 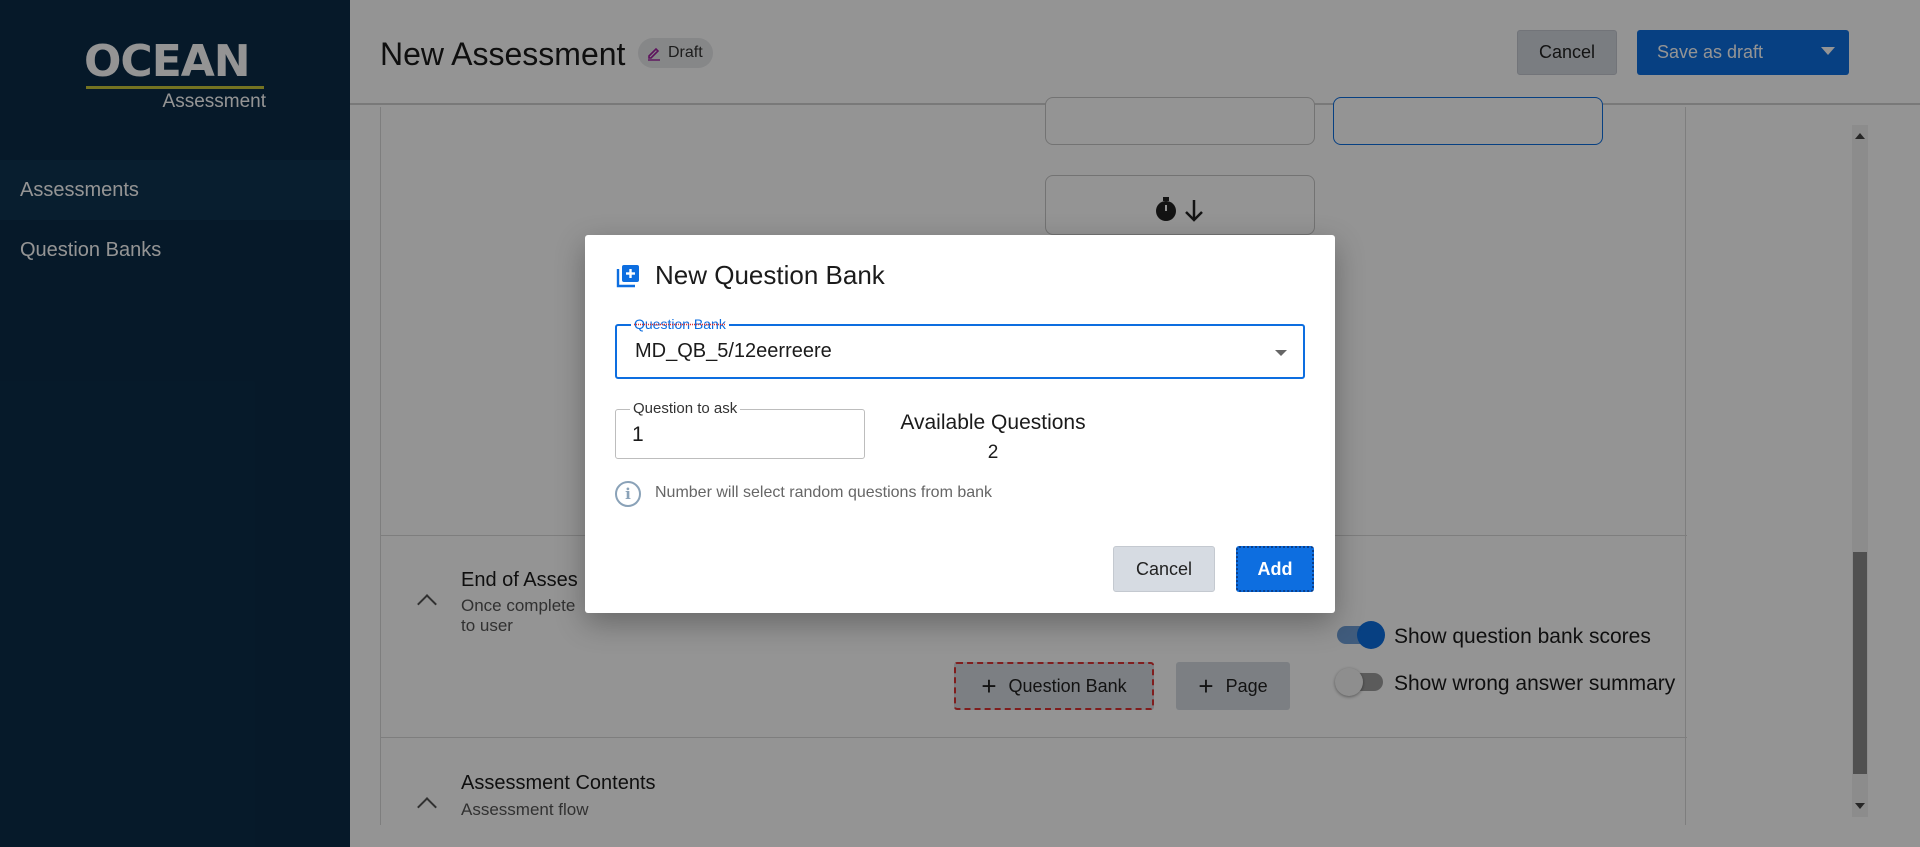 I want to click on question-bank-select: Question Bank MD_QB_5/12eerreere, so click(x=960, y=347).